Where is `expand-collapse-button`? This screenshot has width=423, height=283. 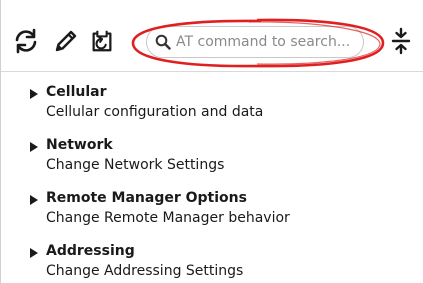
expand-collapse-button is located at coordinates (401, 41).